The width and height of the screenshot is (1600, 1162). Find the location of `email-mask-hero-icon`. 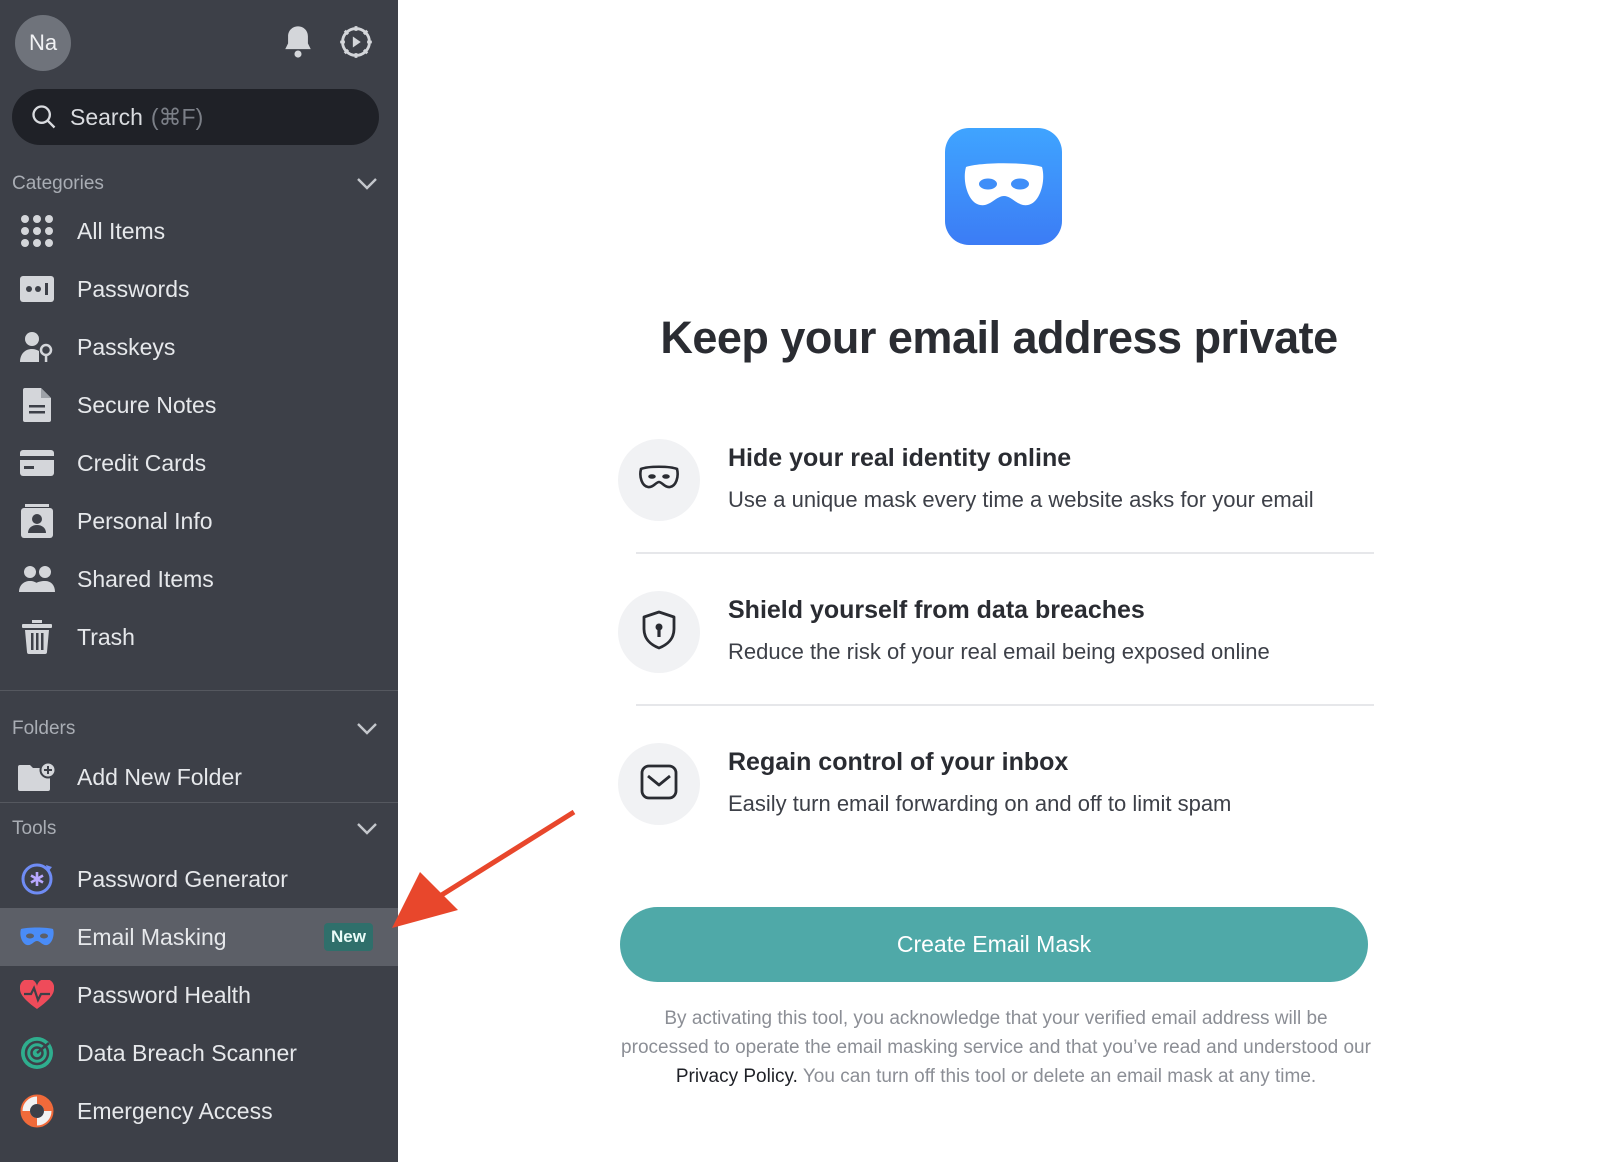

email-mask-hero-icon is located at coordinates (1003, 186).